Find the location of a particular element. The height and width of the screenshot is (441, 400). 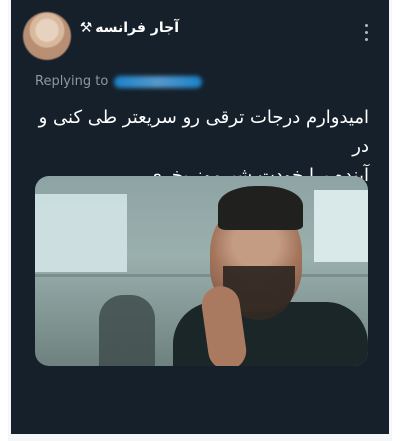

more-options-button is located at coordinates (366, 35).